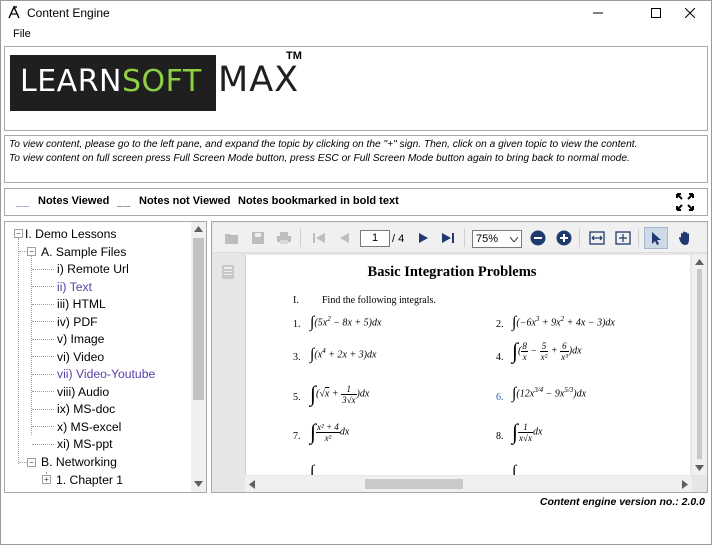 The height and width of the screenshot is (545, 712). I want to click on integral-3: ∫(x4 + 2x + 3)dx, so click(343, 354).